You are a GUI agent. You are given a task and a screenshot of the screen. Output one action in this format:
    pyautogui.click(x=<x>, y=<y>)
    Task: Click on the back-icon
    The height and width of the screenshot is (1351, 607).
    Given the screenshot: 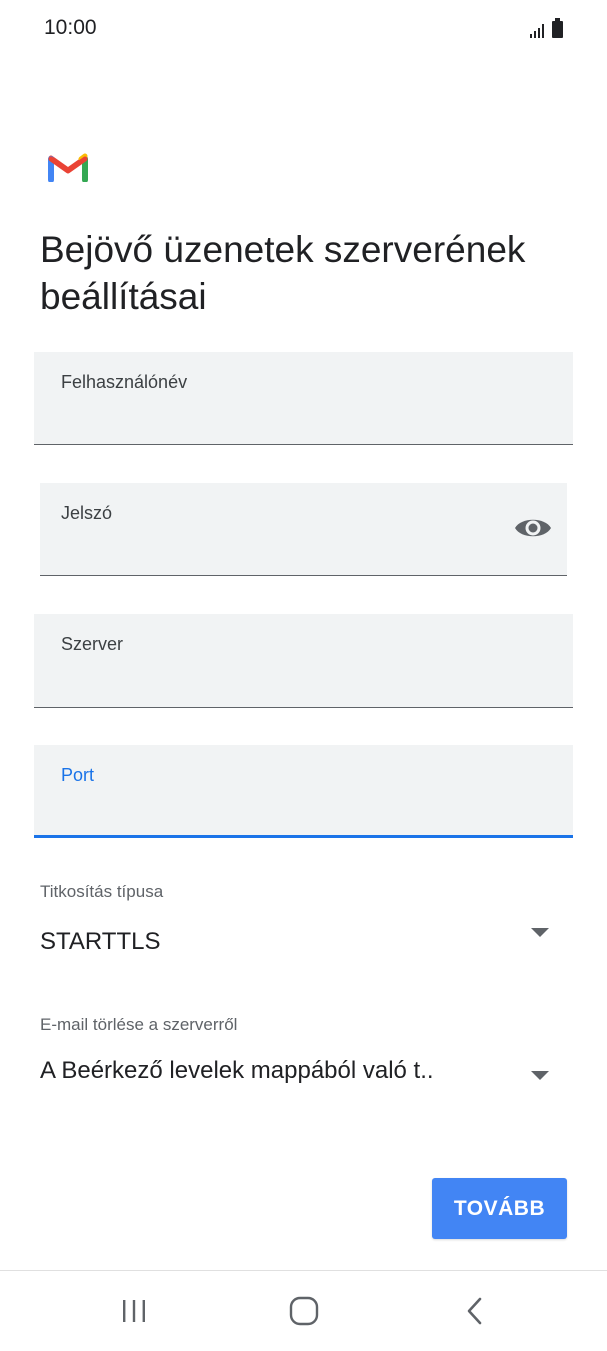 What is the action you would take?
    pyautogui.click(x=474, y=1311)
    